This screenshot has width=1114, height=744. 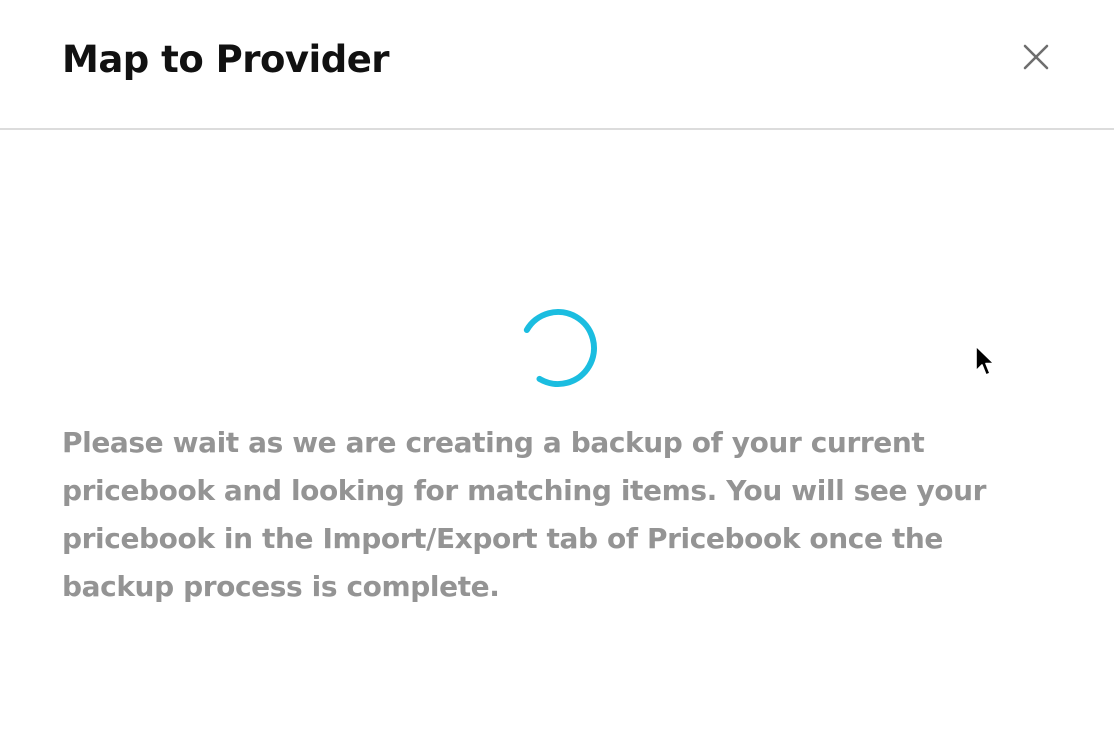 I want to click on mouse-pointer, so click(x=985, y=362).